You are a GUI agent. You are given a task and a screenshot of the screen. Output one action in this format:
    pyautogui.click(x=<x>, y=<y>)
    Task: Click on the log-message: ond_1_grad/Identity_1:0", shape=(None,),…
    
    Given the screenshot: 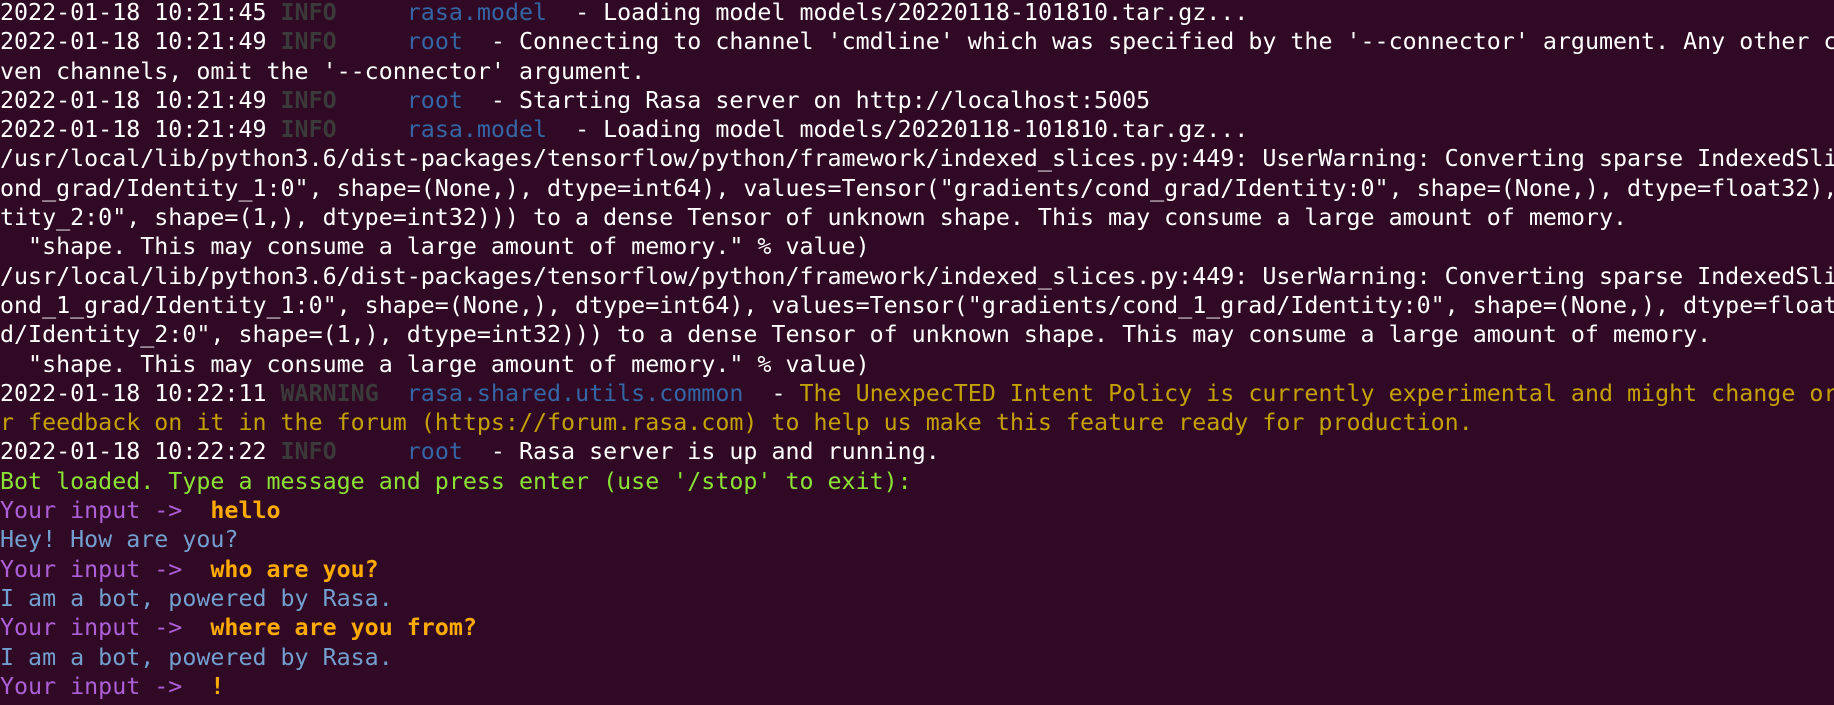 What is the action you would take?
    pyautogui.click(x=917, y=305)
    